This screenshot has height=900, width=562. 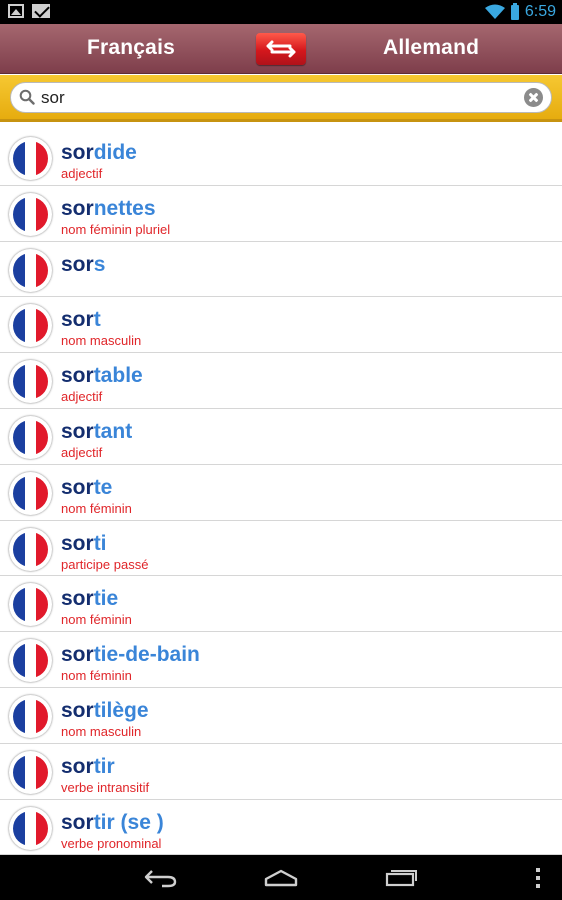 I want to click on word-remainder: te, so click(x=103, y=487).